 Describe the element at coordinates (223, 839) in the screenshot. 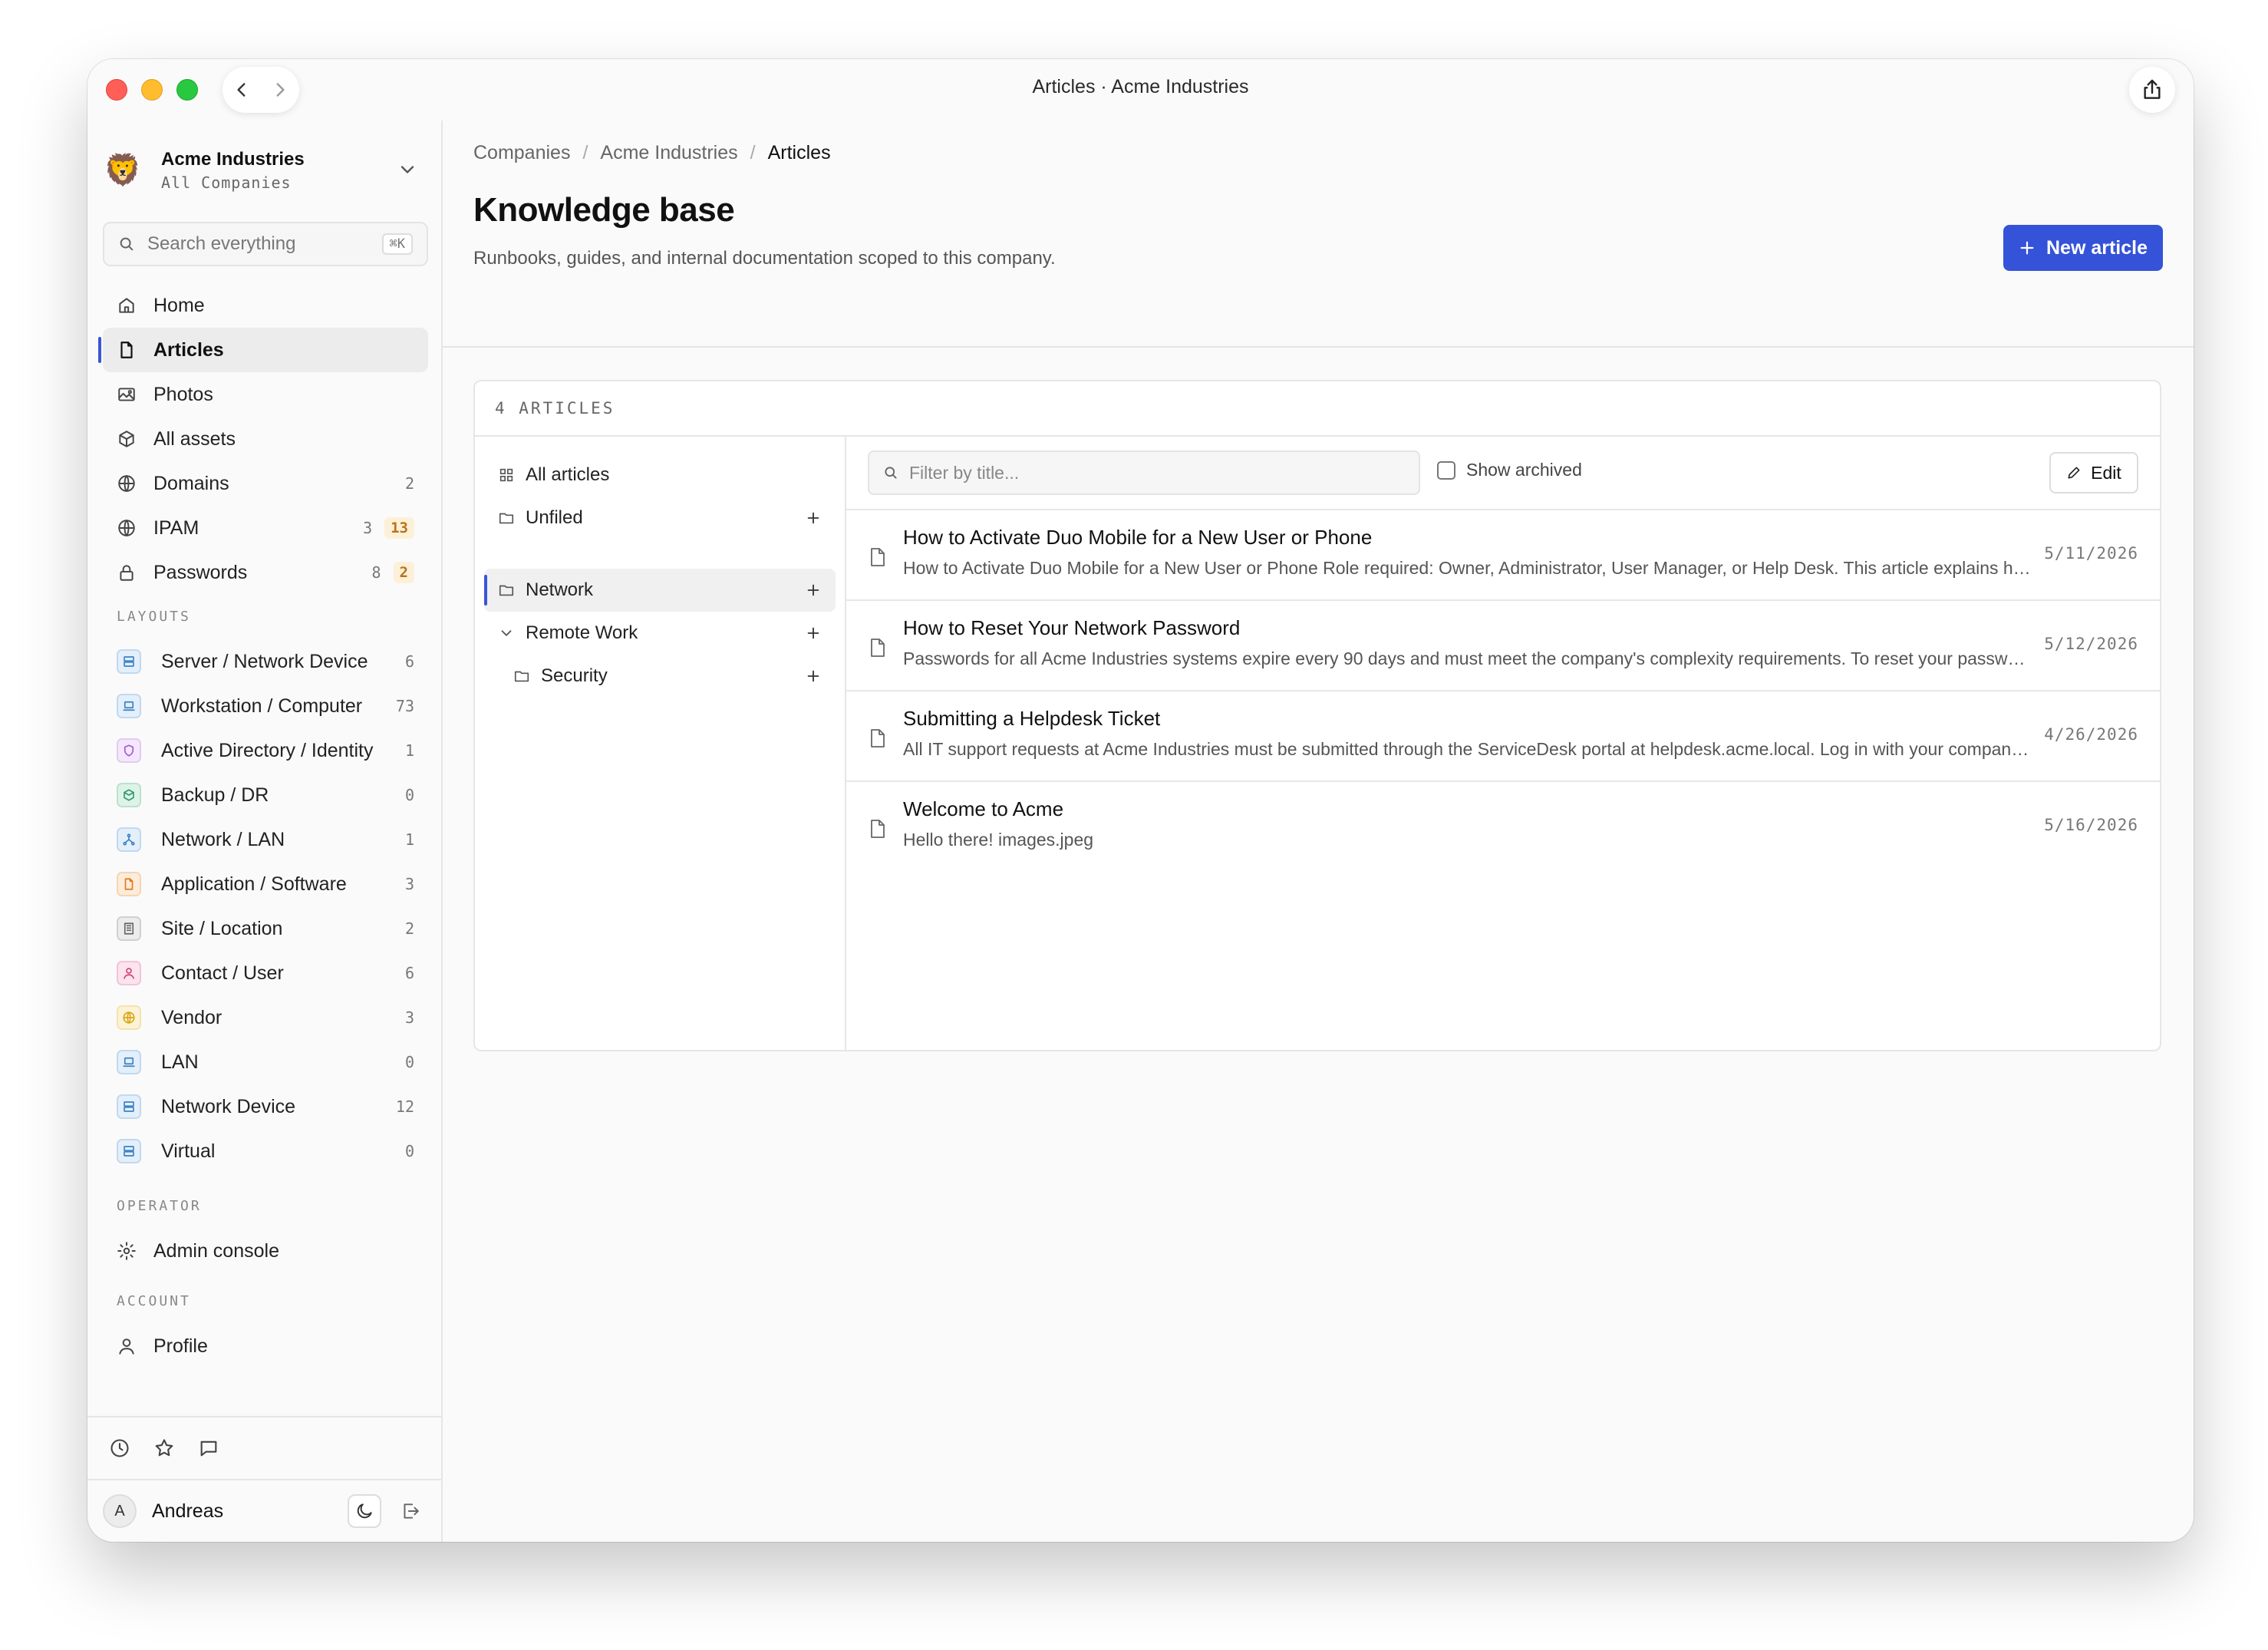

I see `sidebar-item-label: Network / LAN` at that location.